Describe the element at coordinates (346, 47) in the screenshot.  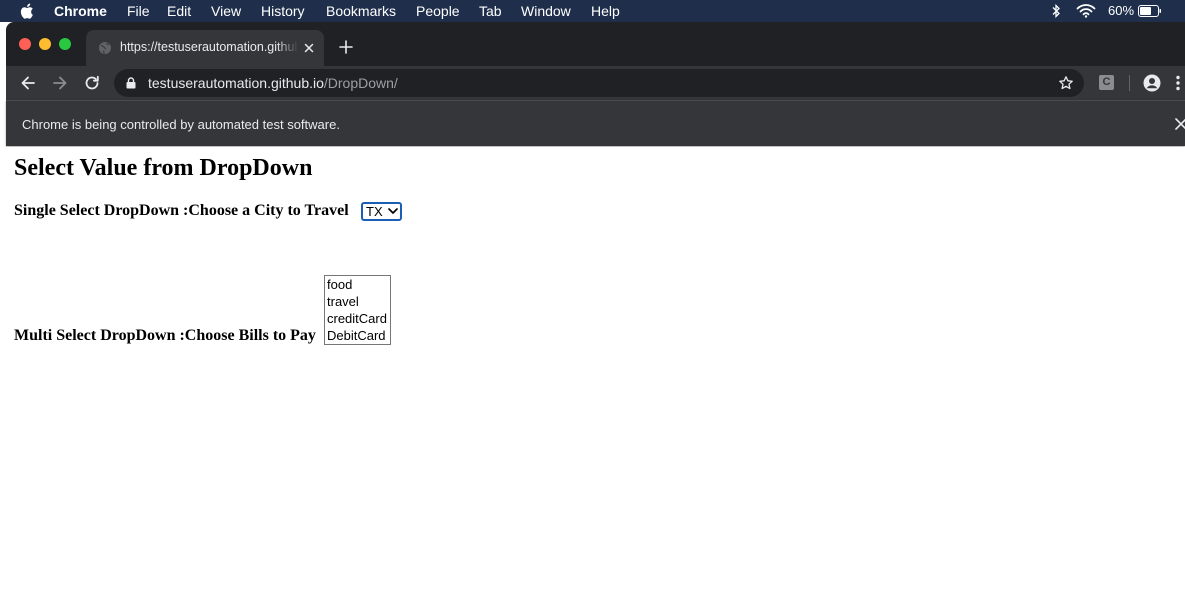
I see `plus-icon` at that location.